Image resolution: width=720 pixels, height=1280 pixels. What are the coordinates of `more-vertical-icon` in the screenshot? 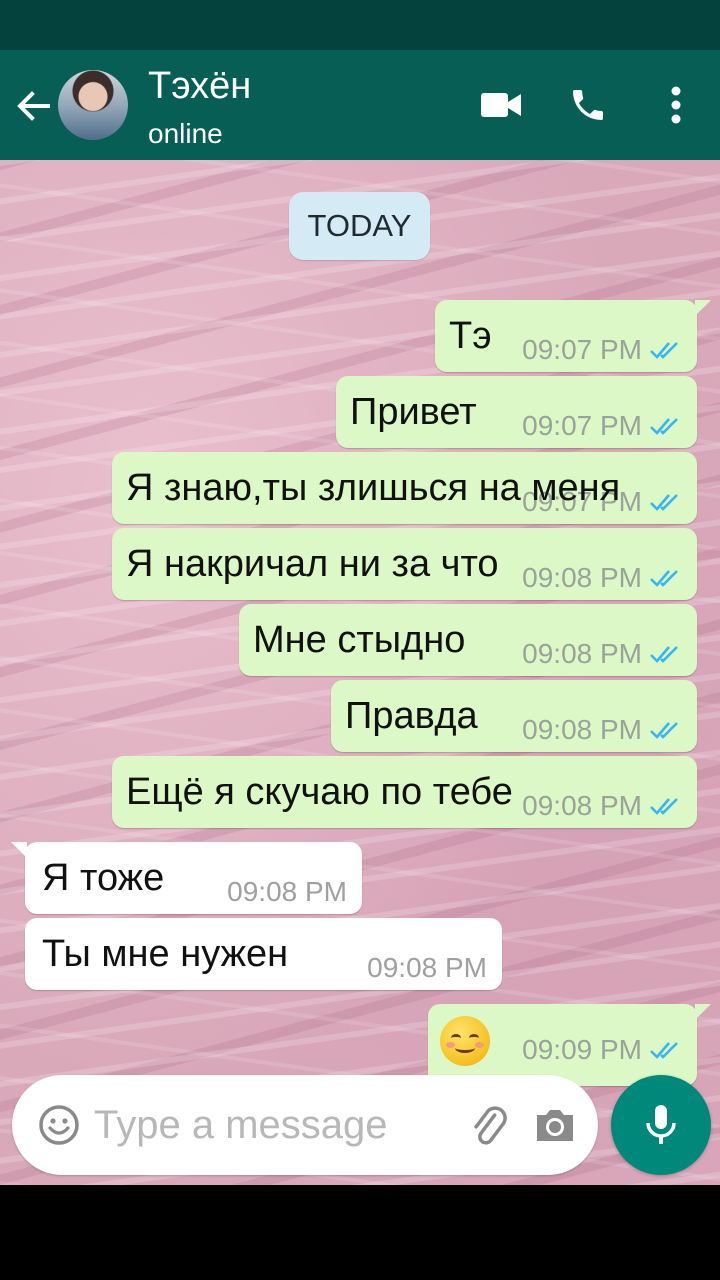 It's located at (676, 105).